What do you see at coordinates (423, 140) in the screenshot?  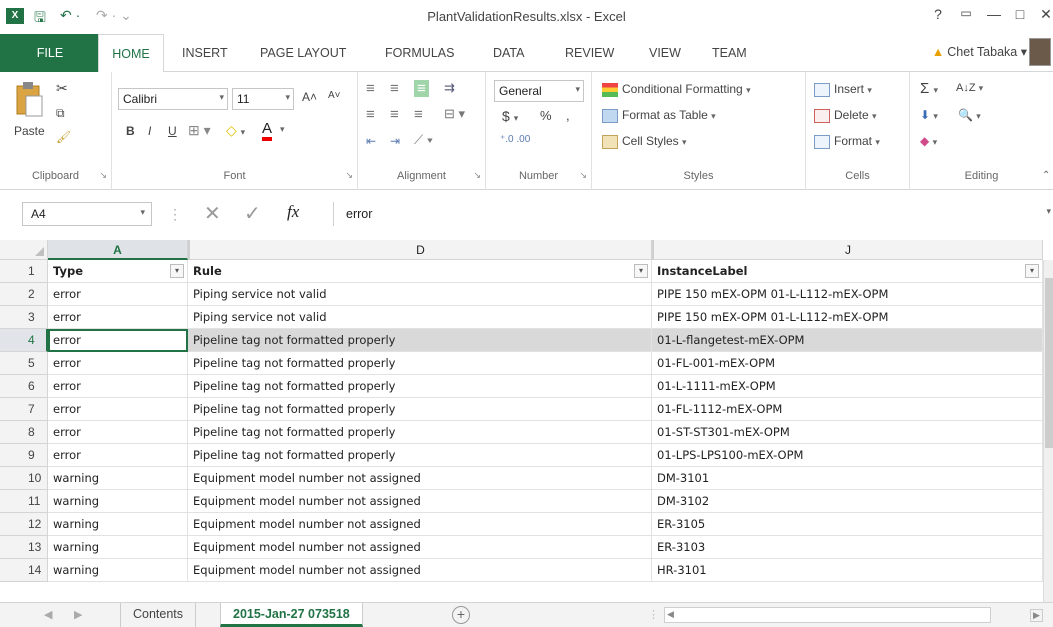 I see `orientation-icon: ⟋ ▾` at bounding box center [423, 140].